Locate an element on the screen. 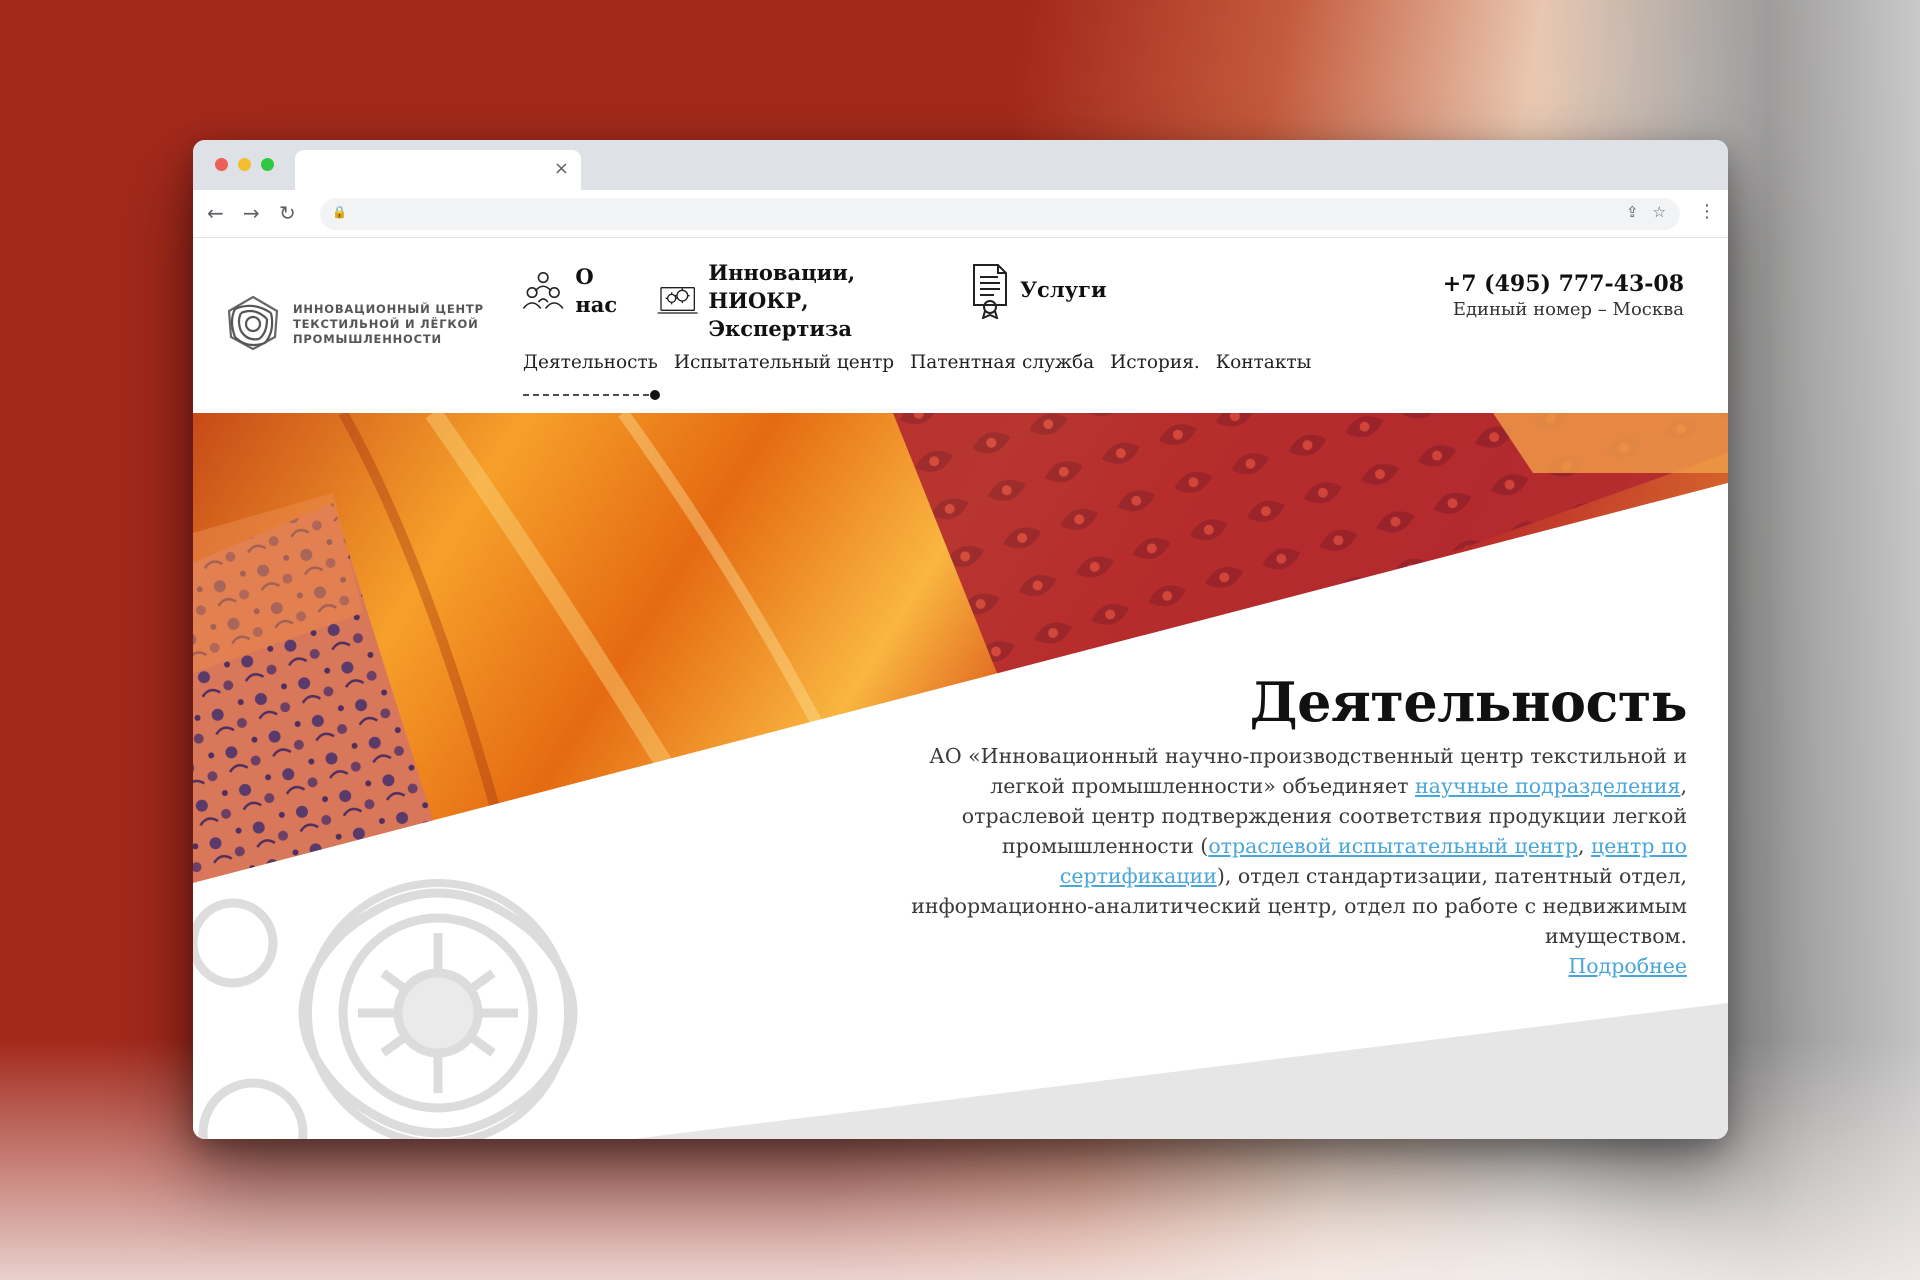  logo-icon is located at coordinates (253, 323).